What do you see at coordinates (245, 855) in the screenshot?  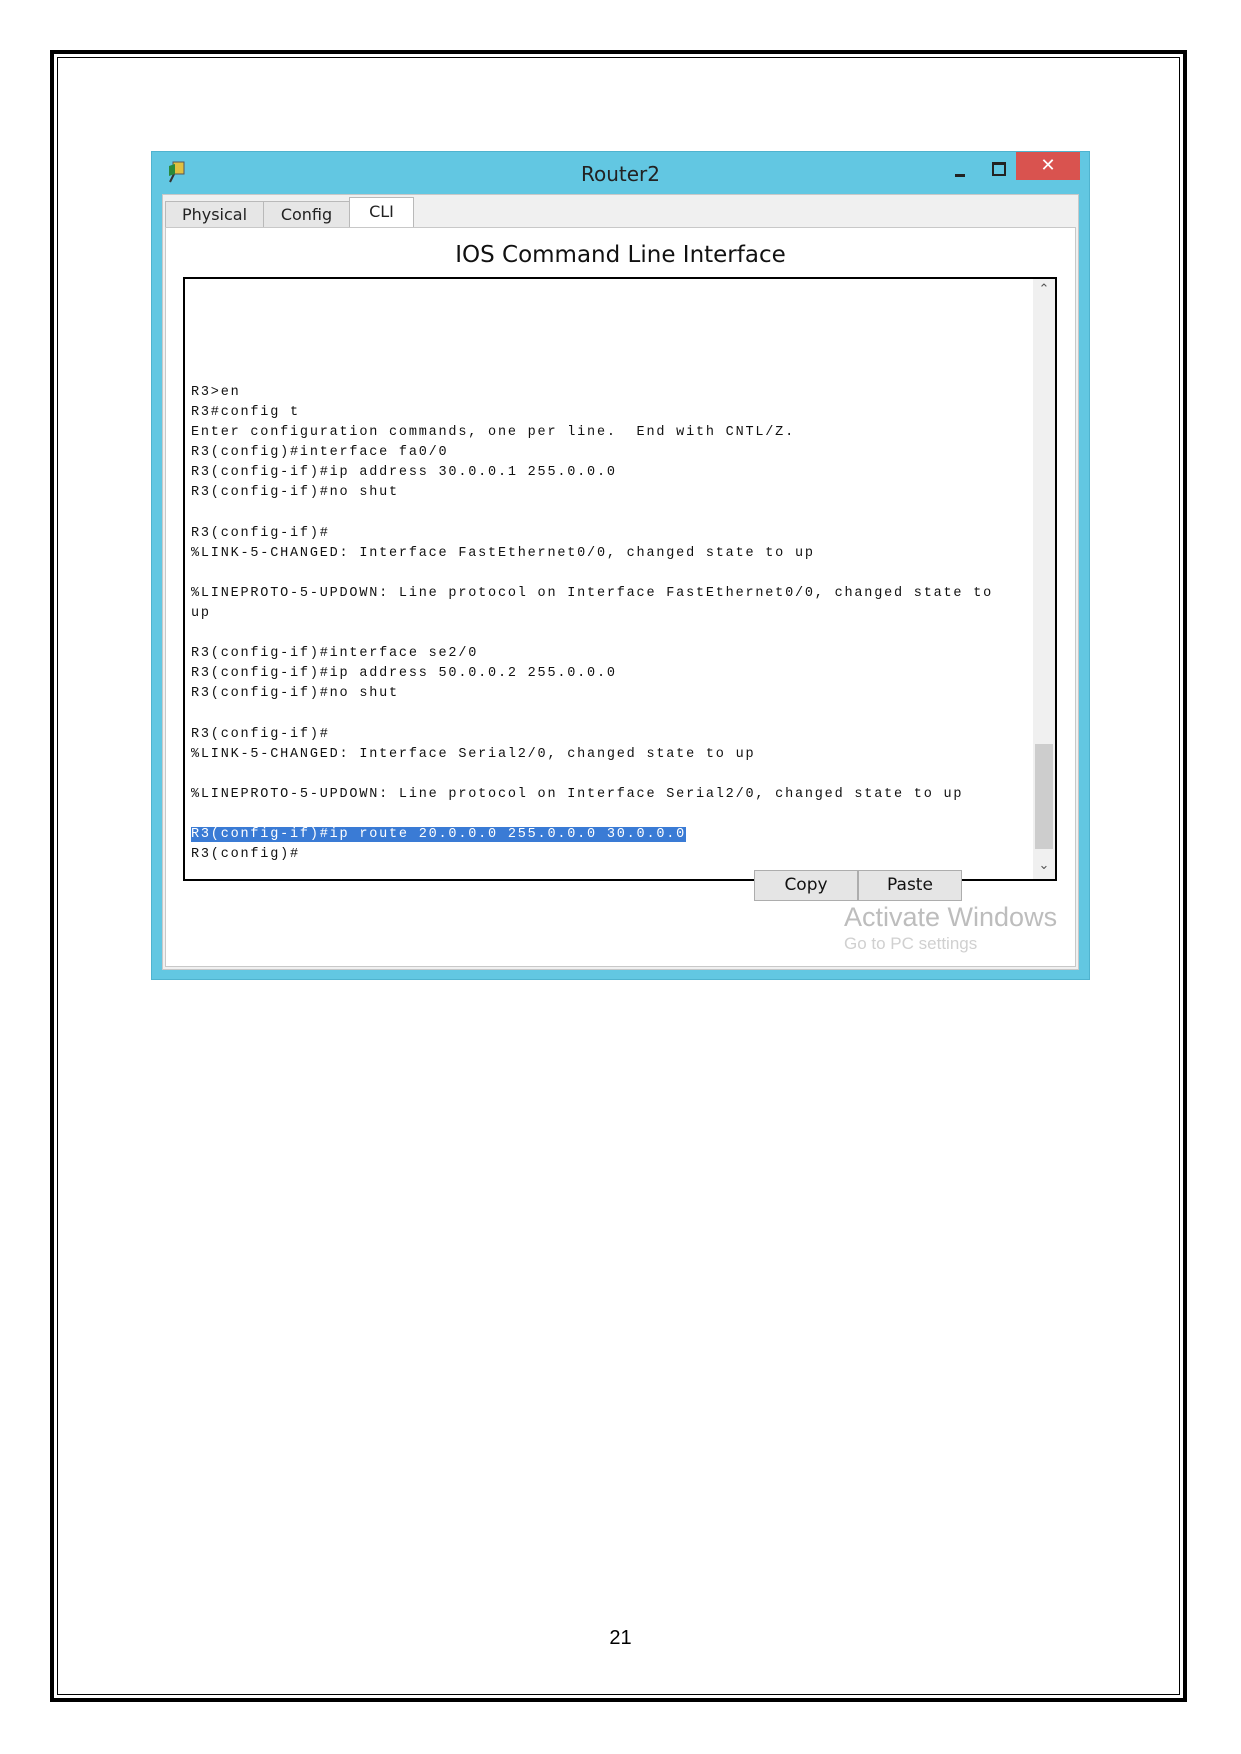 I see `terminal-prompt-line: R3(config)#` at bounding box center [245, 855].